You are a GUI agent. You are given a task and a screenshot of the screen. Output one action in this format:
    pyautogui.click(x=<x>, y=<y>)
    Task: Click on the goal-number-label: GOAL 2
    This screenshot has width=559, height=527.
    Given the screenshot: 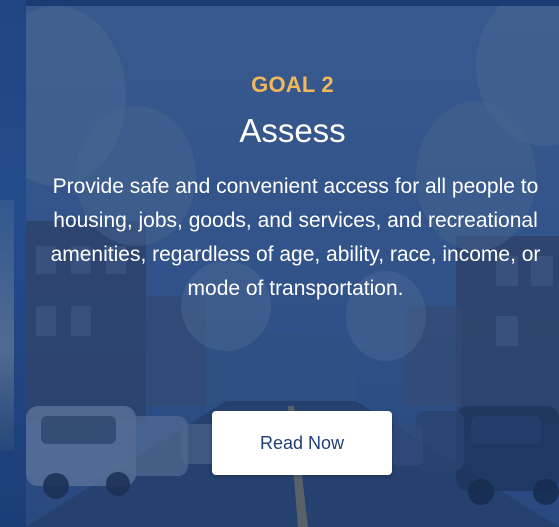 What is the action you would take?
    pyautogui.click(x=292, y=84)
    